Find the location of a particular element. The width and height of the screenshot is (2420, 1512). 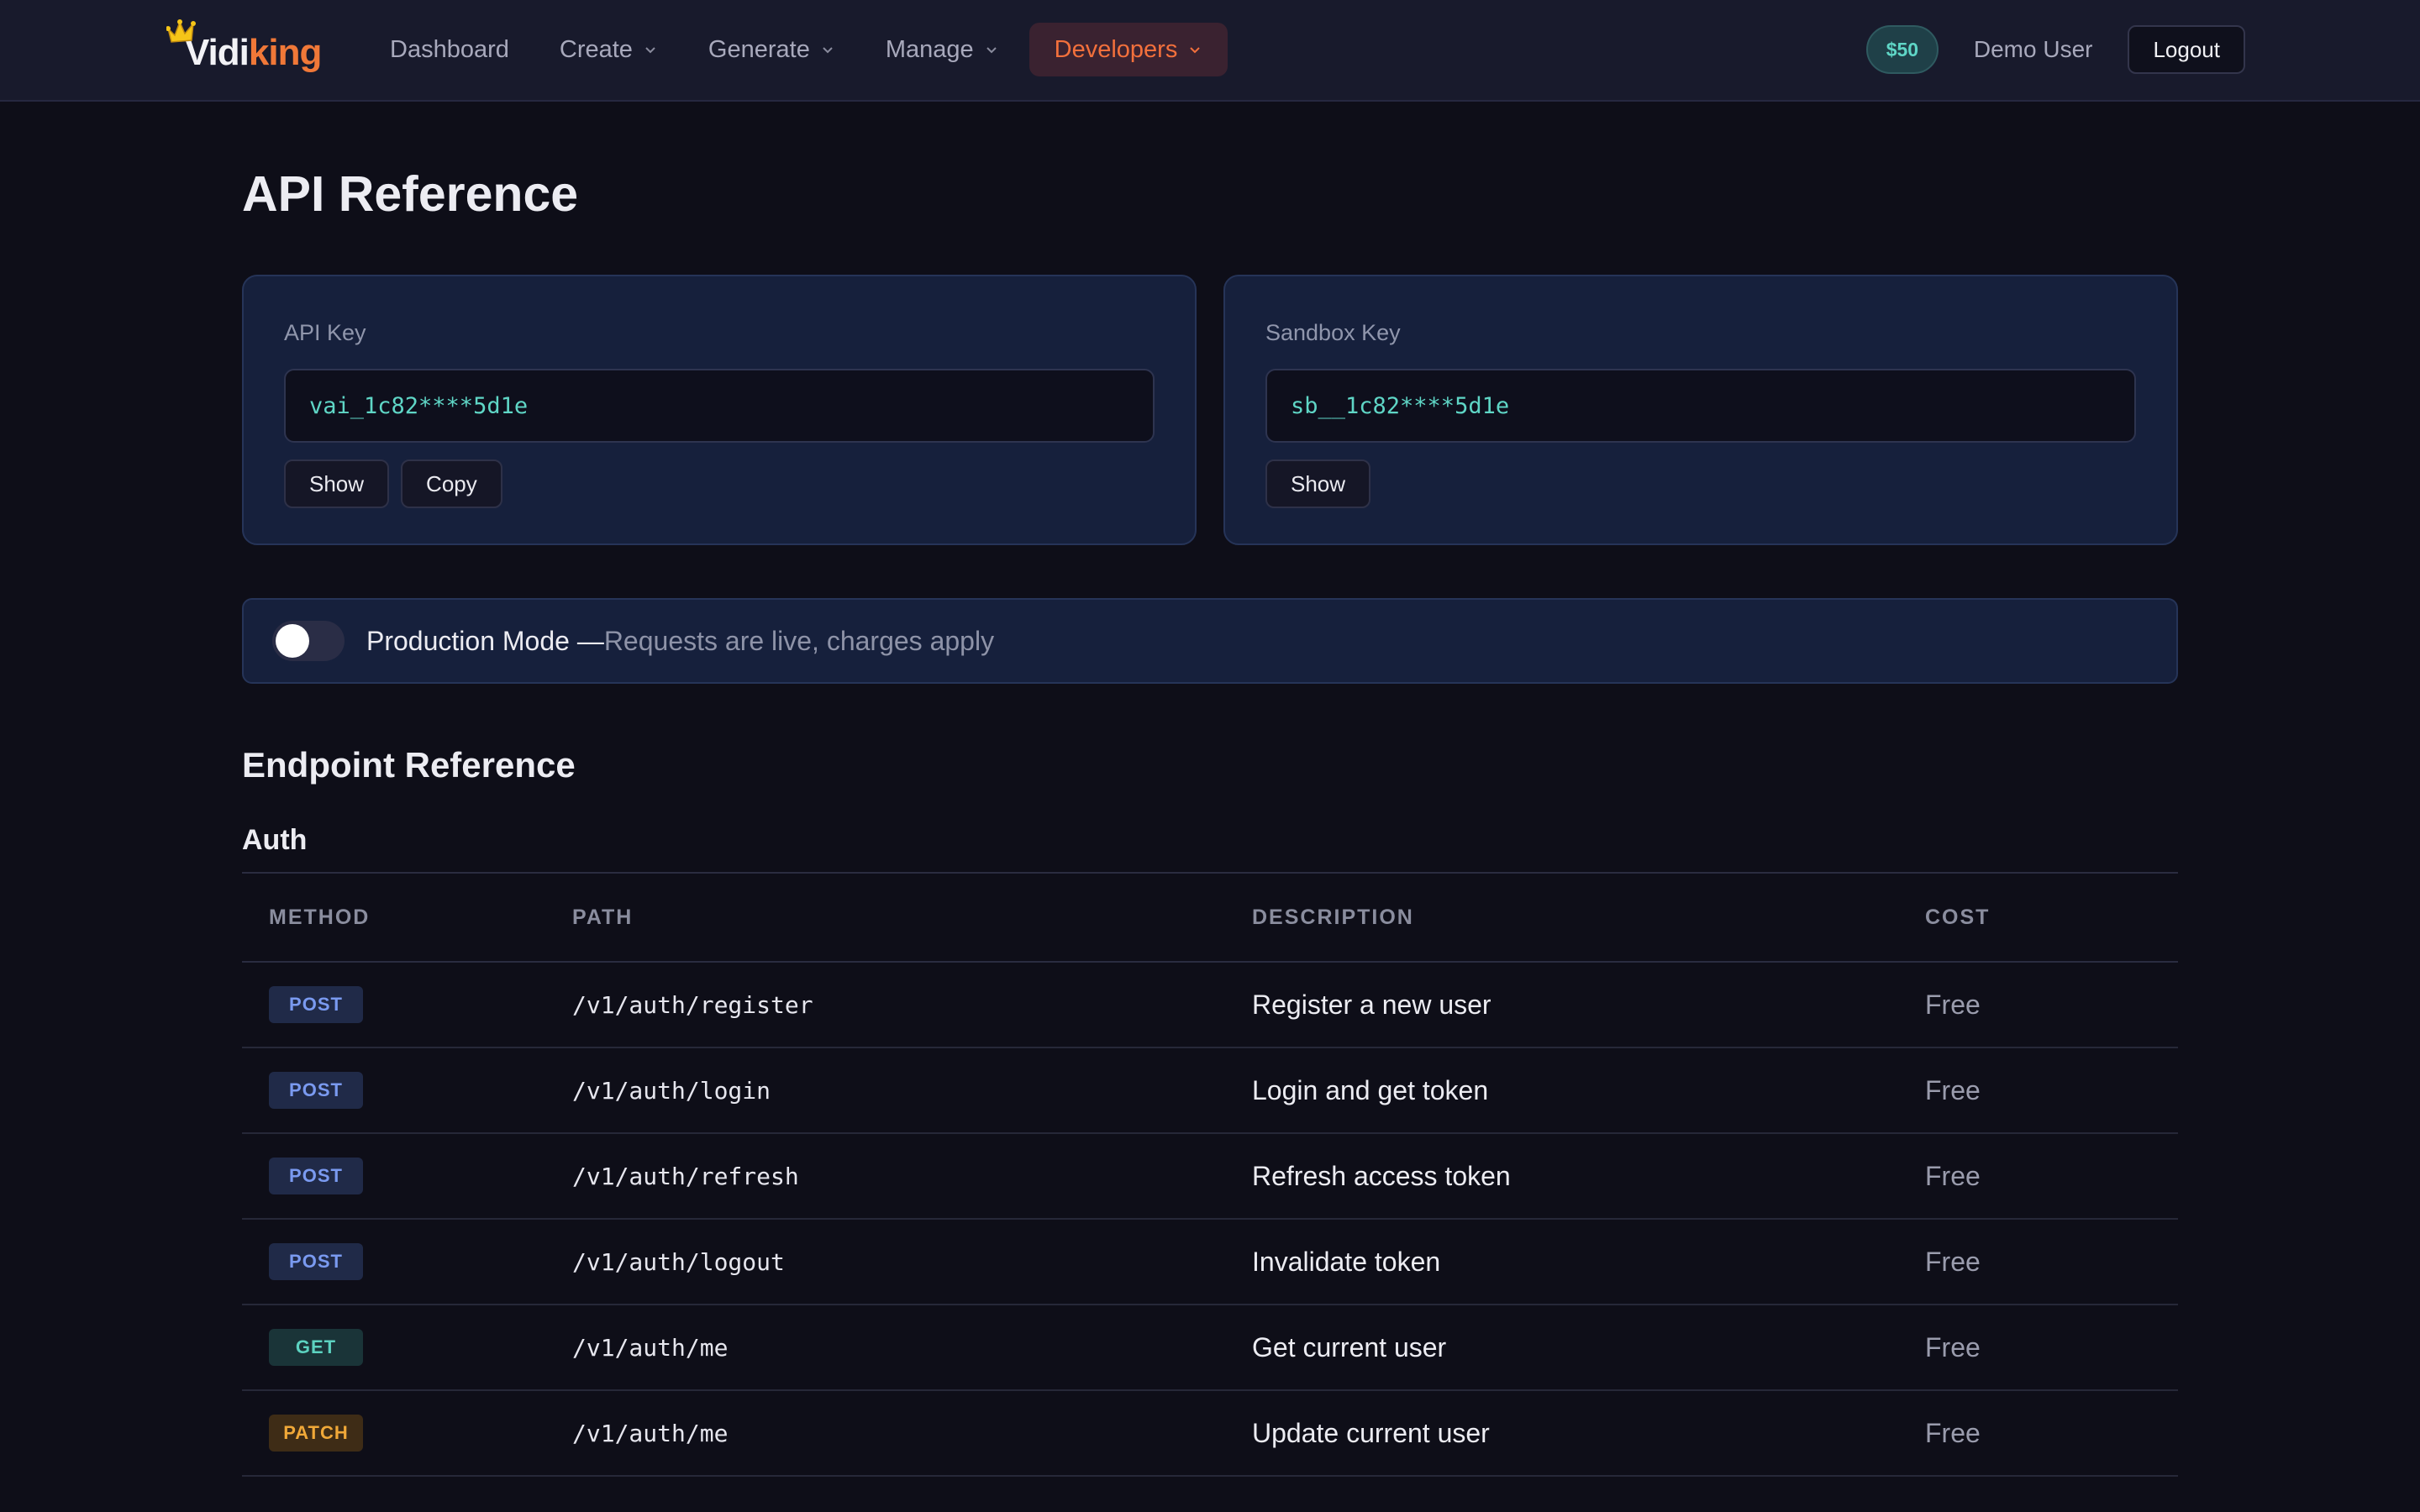

nav-developers: Developers is located at coordinates (1128, 49).